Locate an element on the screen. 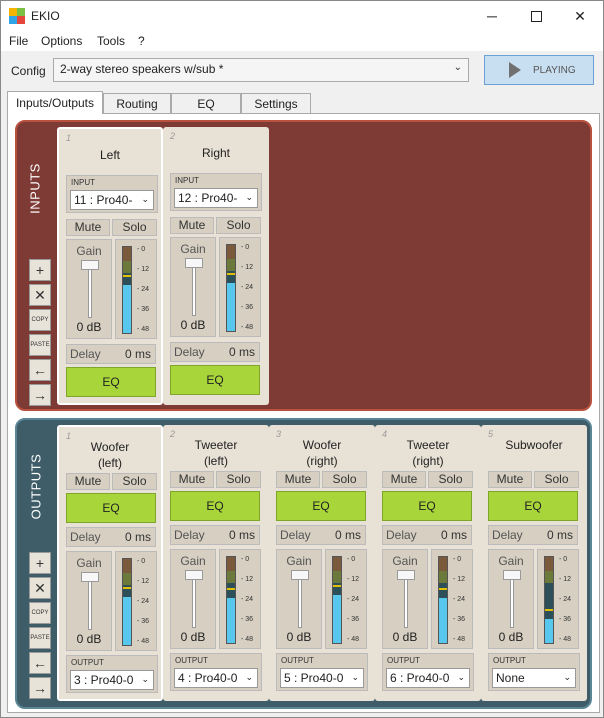 This screenshot has height=718, width=604. menu-tools: Tools is located at coordinates (111, 41).